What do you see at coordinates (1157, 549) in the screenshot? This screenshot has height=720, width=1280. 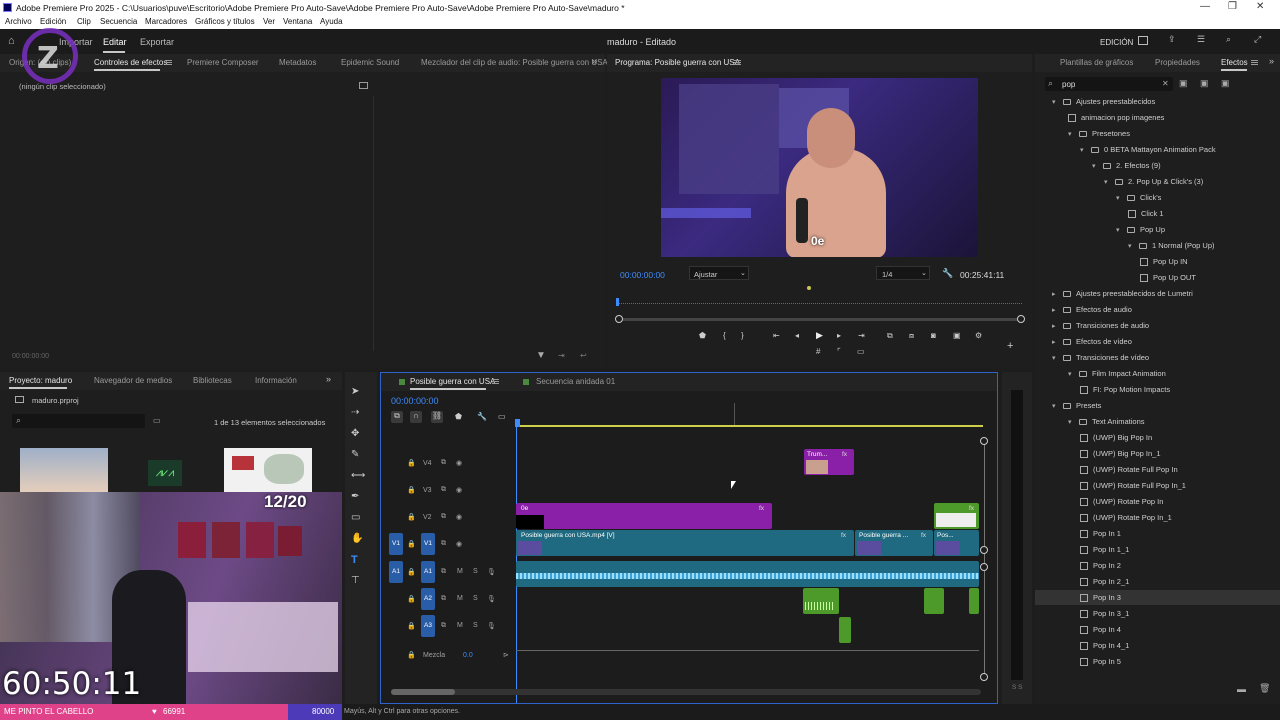 I see `effects-preset: Pop In 1_1` at bounding box center [1157, 549].